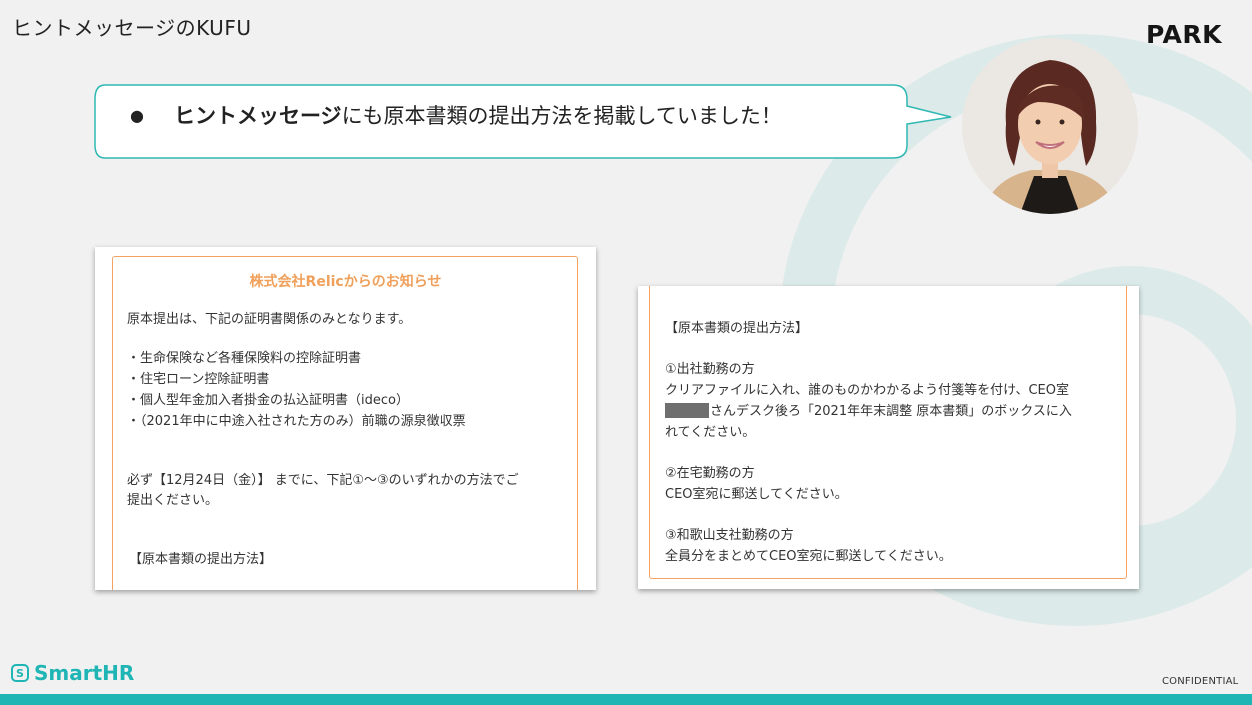  What do you see at coordinates (132, 28) in the screenshot?
I see `slide-title: ヒントメッセージのKUFU` at bounding box center [132, 28].